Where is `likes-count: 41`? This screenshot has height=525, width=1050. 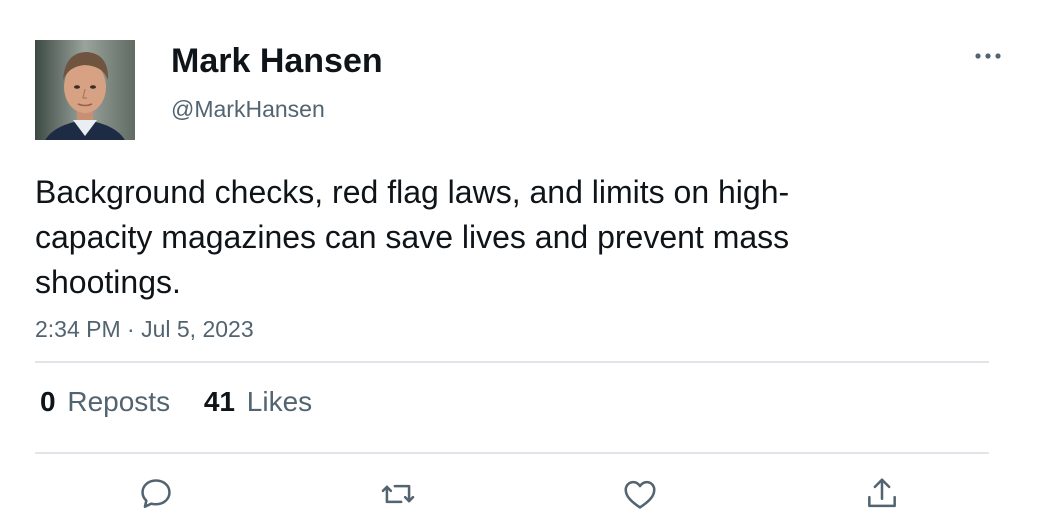 likes-count: 41 is located at coordinates (219, 401).